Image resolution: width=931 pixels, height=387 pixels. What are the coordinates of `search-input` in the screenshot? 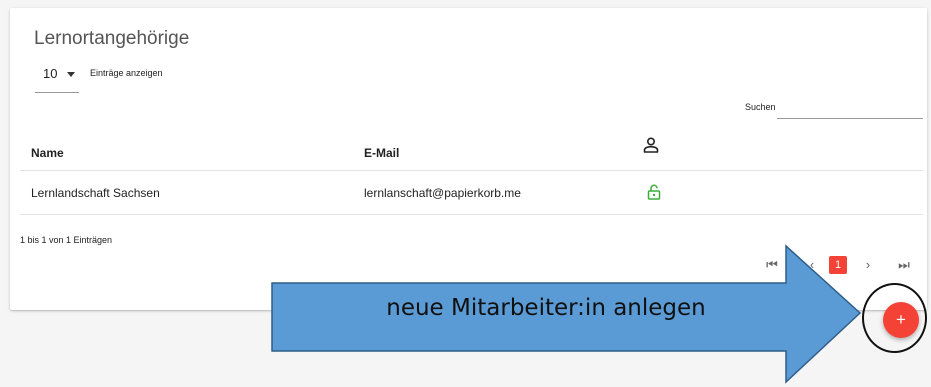 It's located at (850, 107).